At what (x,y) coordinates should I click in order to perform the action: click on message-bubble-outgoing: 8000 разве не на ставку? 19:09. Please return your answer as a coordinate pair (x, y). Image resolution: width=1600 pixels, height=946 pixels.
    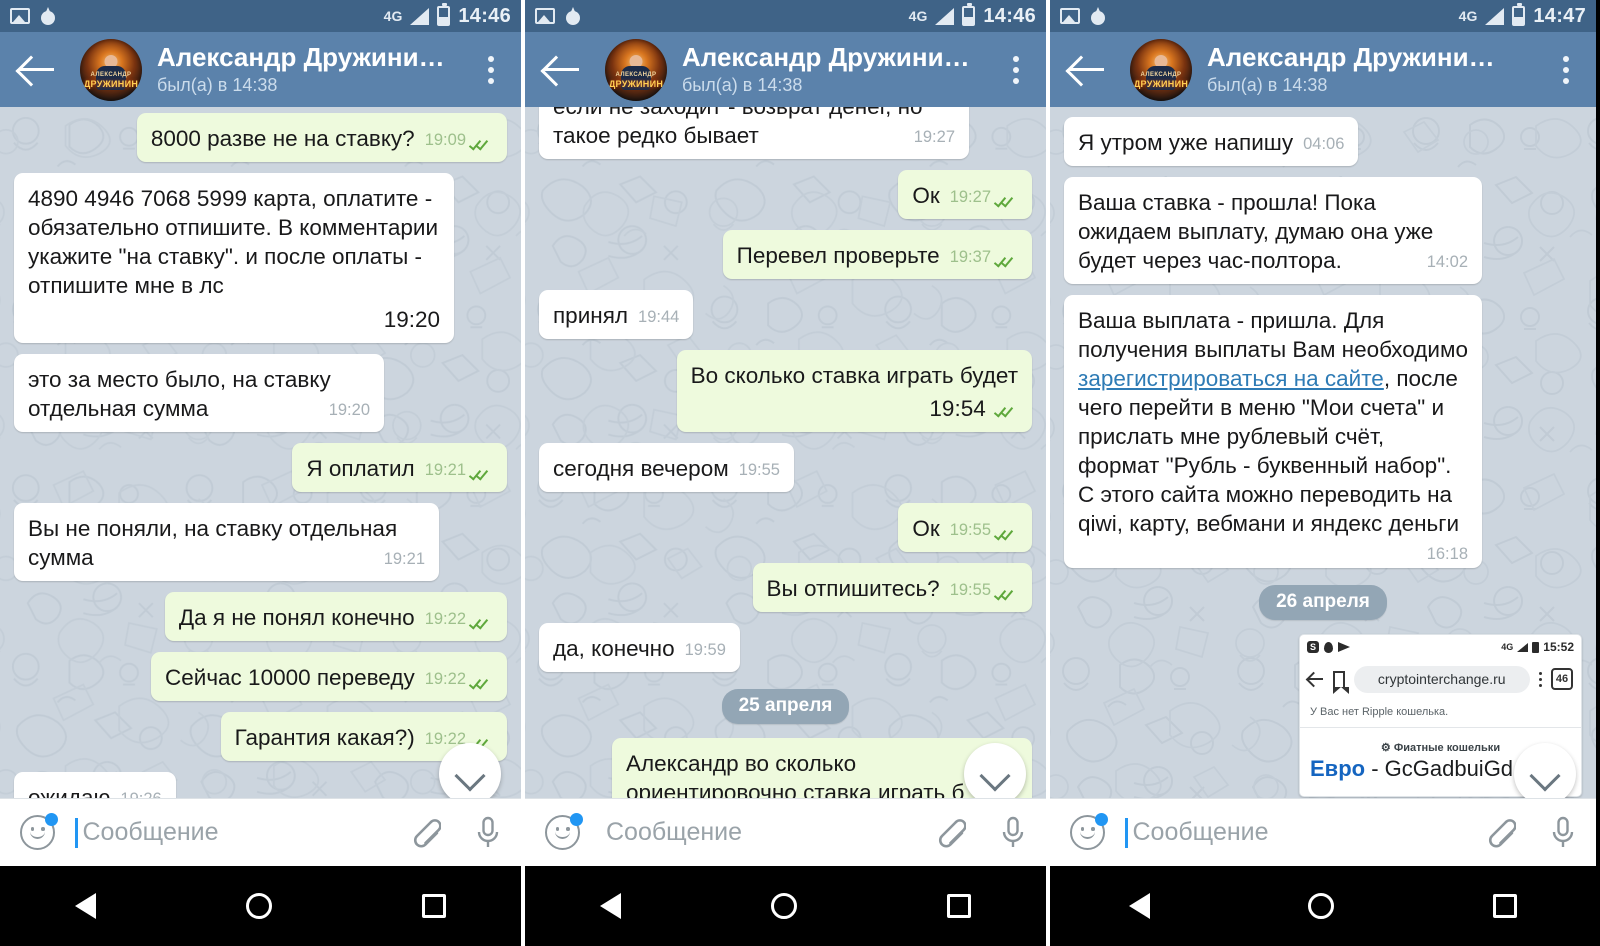
    Looking at the image, I should click on (321, 138).